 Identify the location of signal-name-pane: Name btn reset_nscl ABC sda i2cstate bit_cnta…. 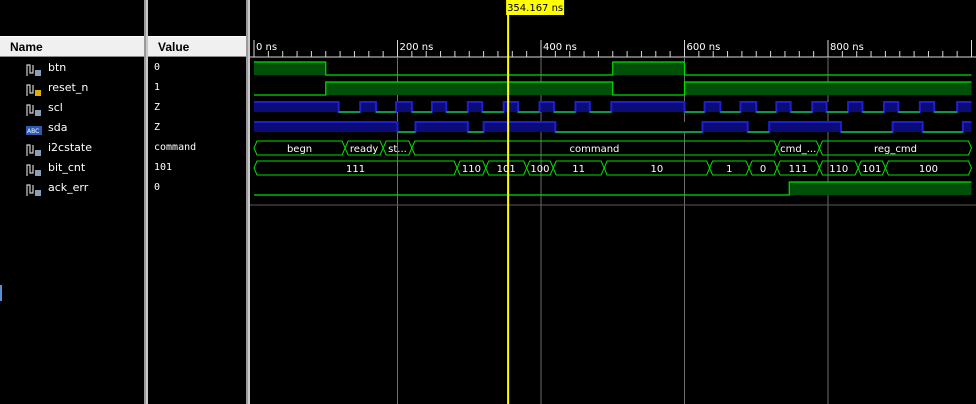
(73, 202).